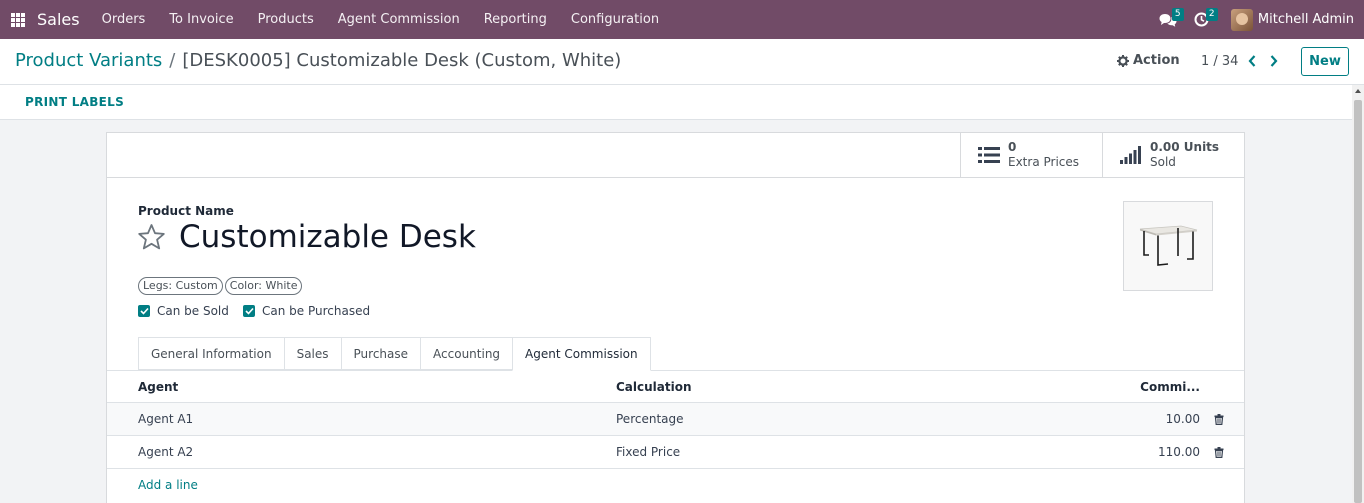 The height and width of the screenshot is (503, 1364). What do you see at coordinates (166, 452) in the screenshot?
I see `cell-agent: Agent A2` at bounding box center [166, 452].